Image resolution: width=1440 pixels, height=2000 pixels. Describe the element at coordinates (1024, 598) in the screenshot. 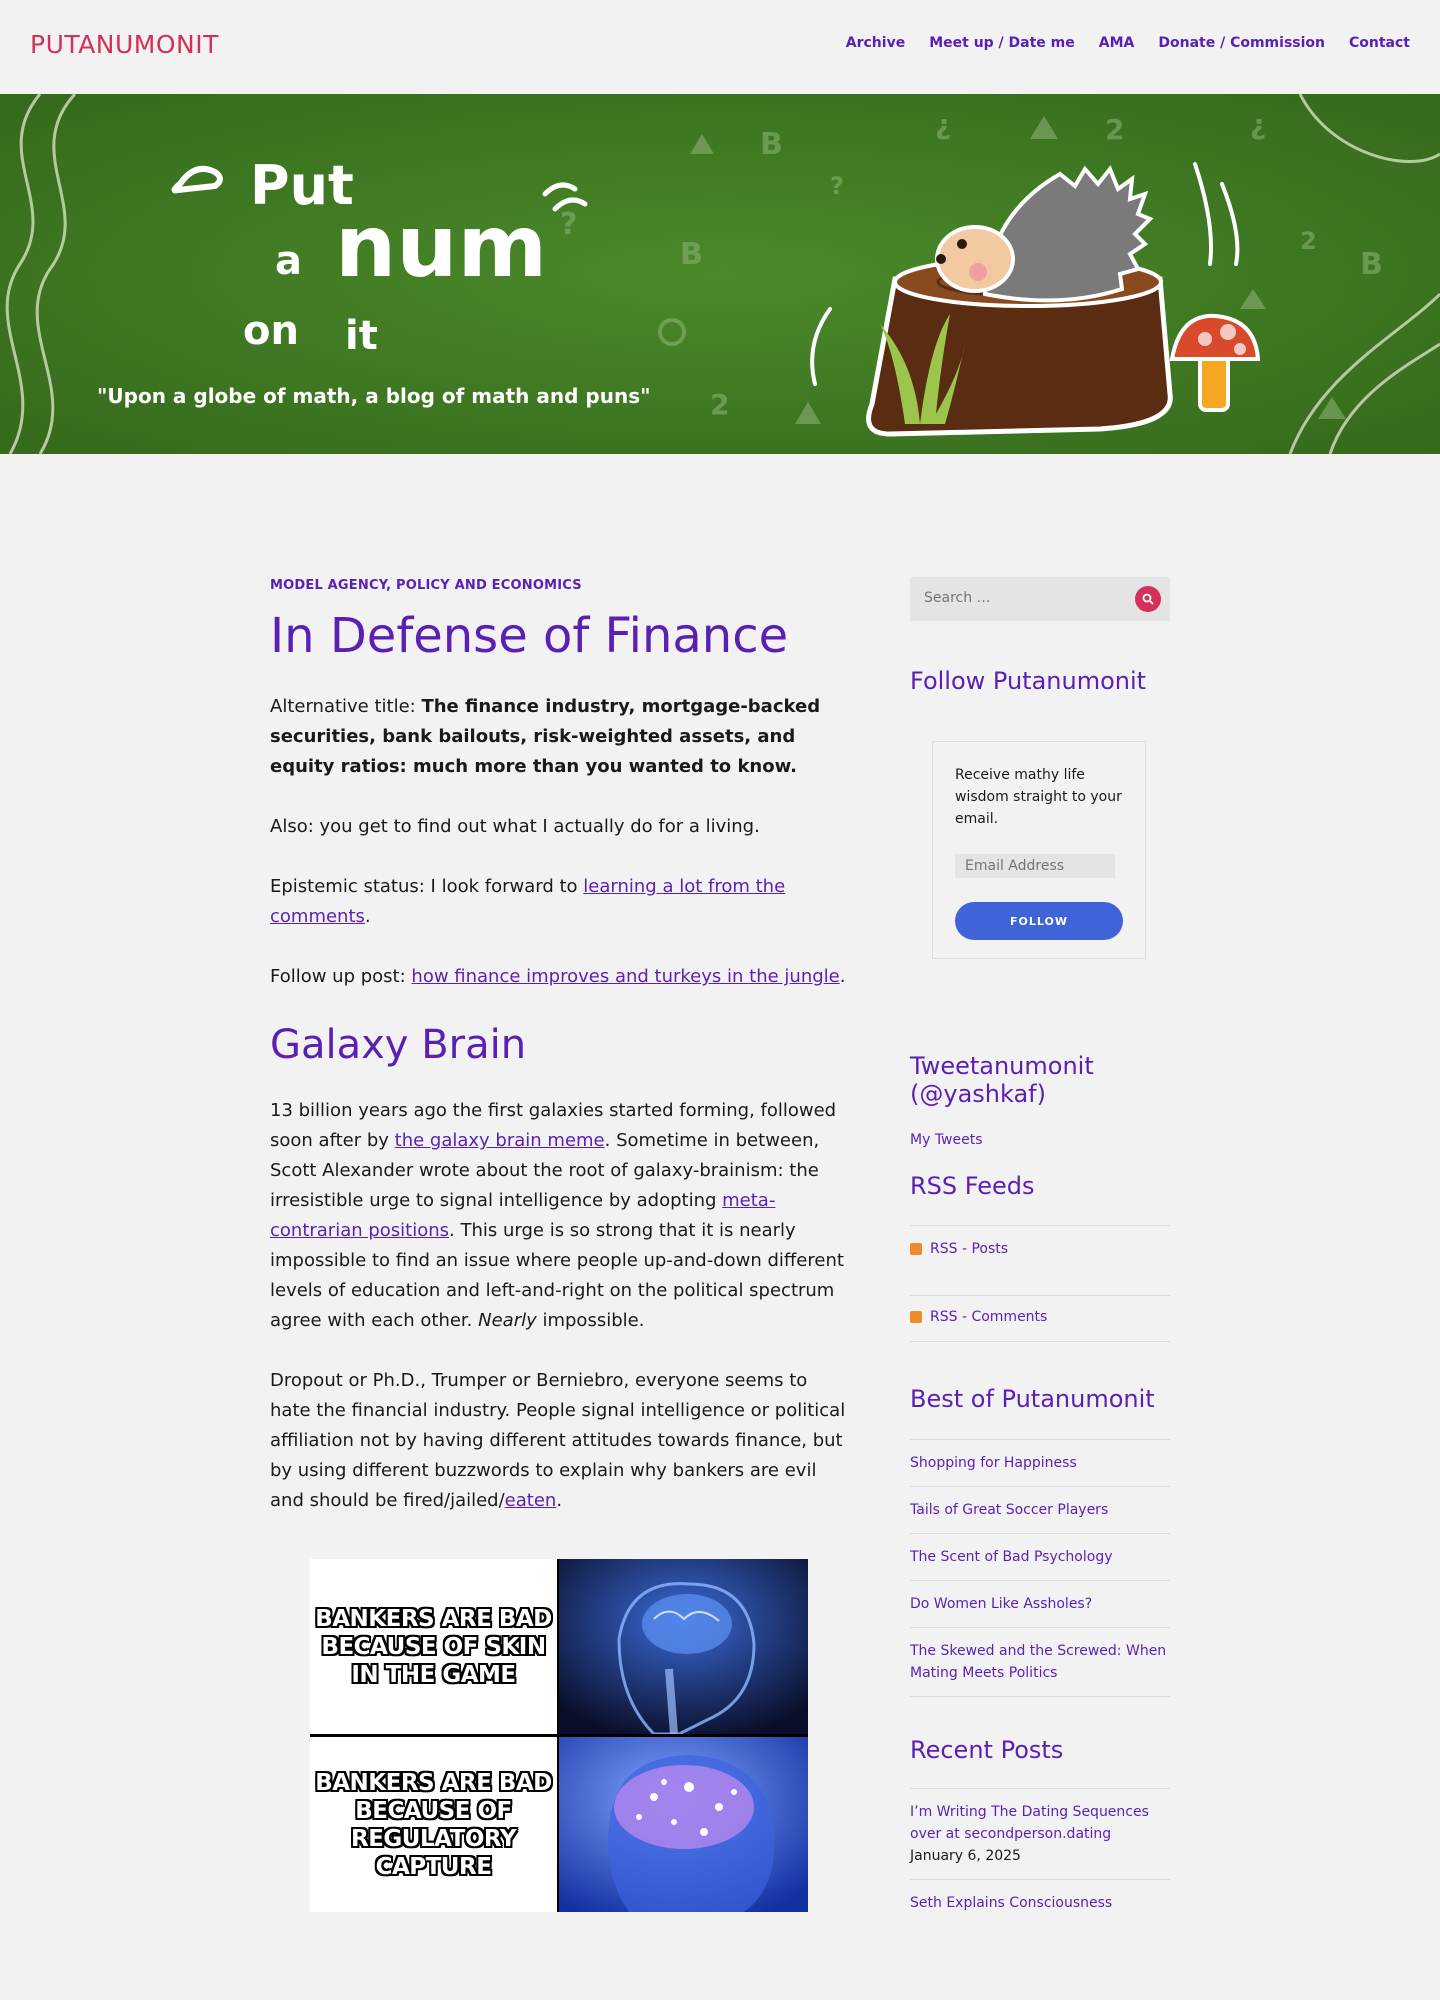

I see `search-input` at that location.